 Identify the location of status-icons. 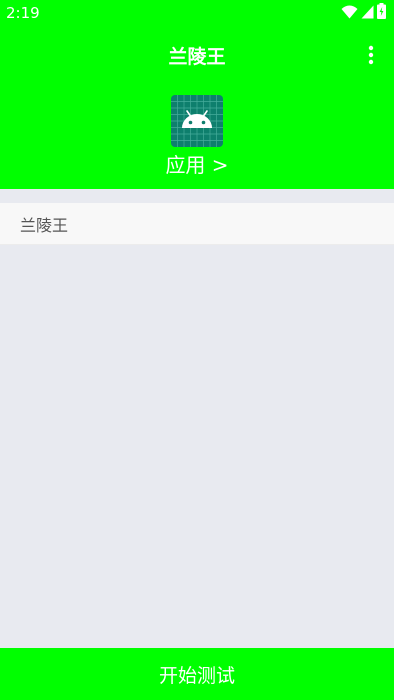
(363, 13).